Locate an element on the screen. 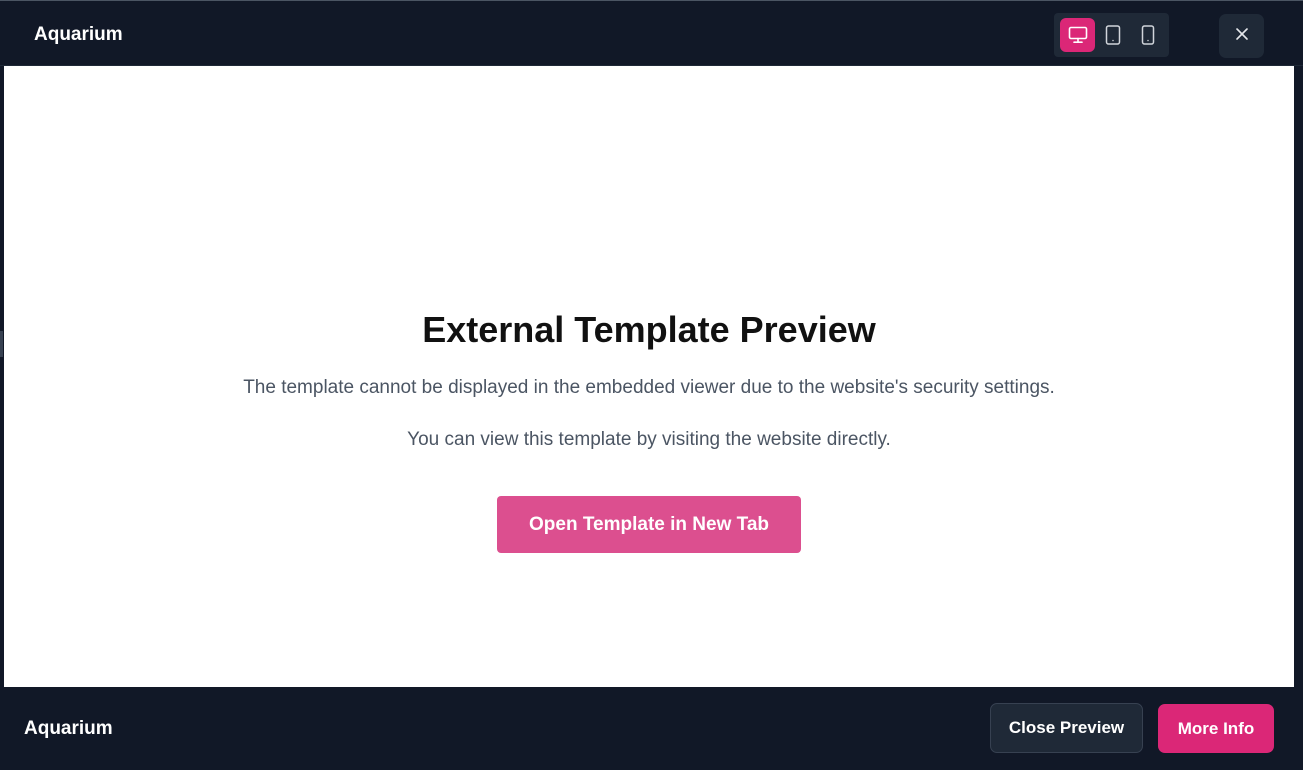  modal-footer: Aquarium Close Preview More Info is located at coordinates (651, 728).